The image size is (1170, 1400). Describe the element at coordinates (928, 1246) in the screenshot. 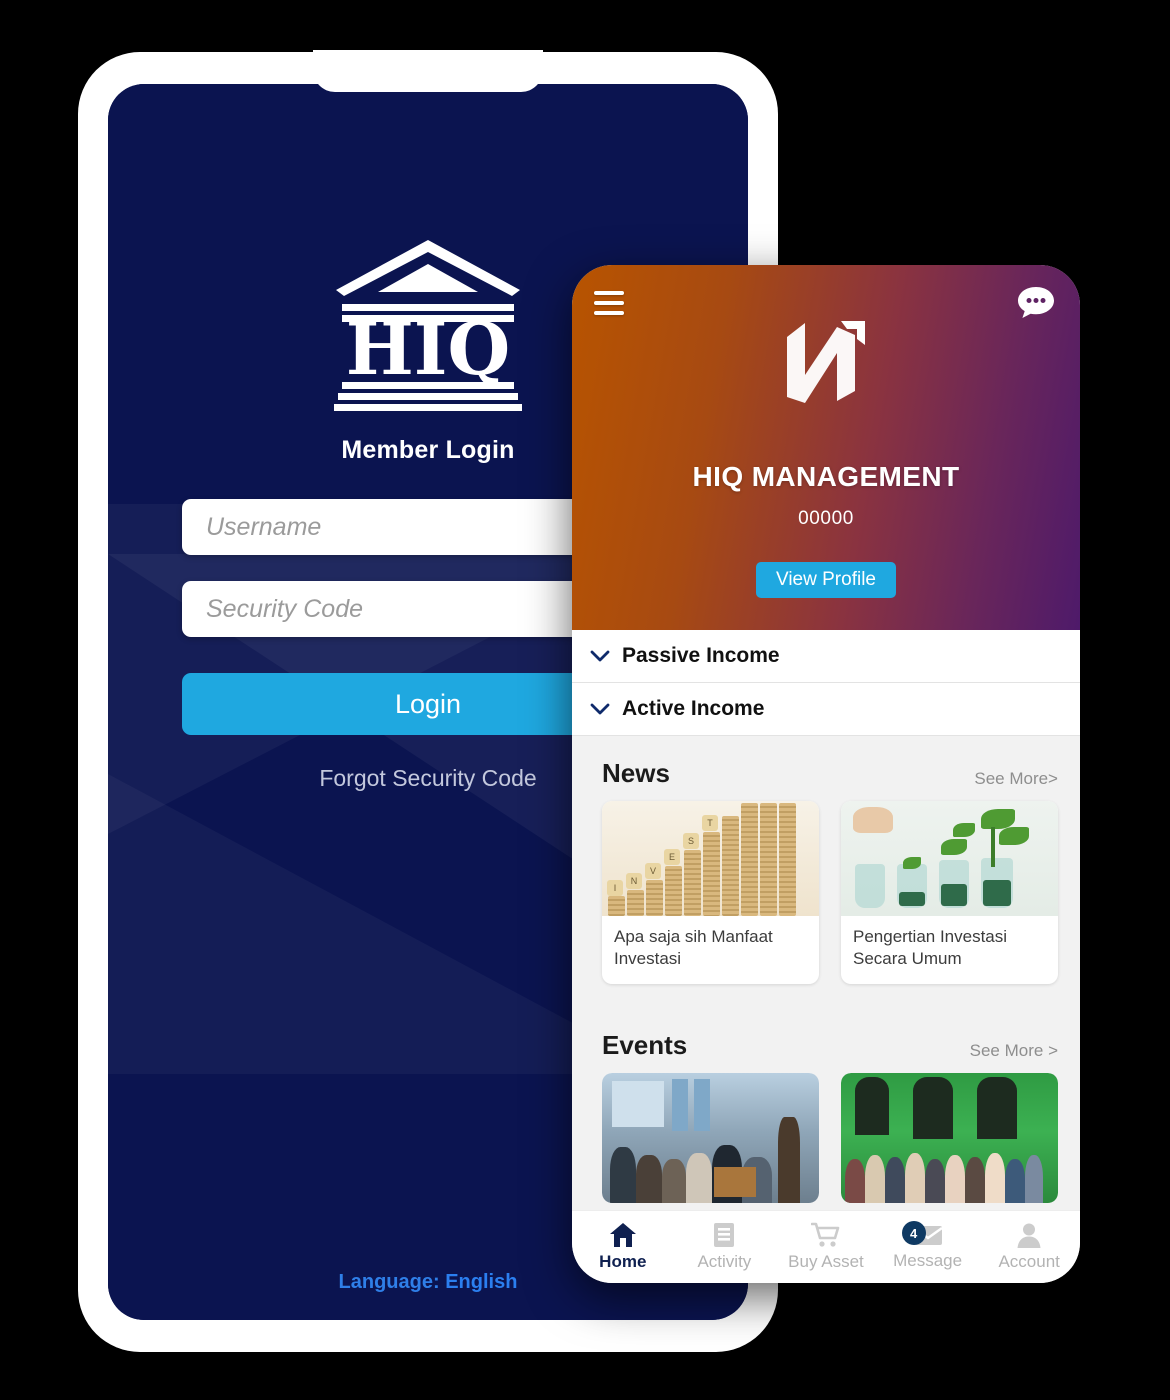

I see `nav-item-message: 4 Message` at that location.